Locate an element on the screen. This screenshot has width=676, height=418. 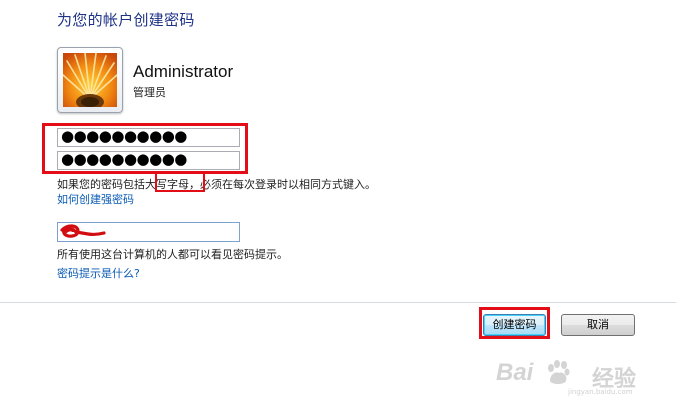
redaction-scribble-icon is located at coordinates (83, 231).